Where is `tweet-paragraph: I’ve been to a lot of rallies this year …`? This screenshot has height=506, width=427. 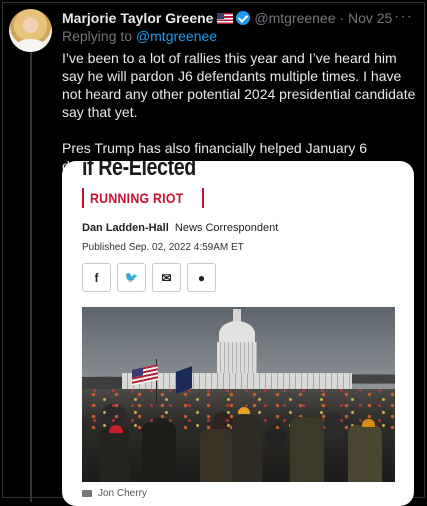 tweet-paragraph: I’ve been to a lot of rallies this year … is located at coordinates (239, 85).